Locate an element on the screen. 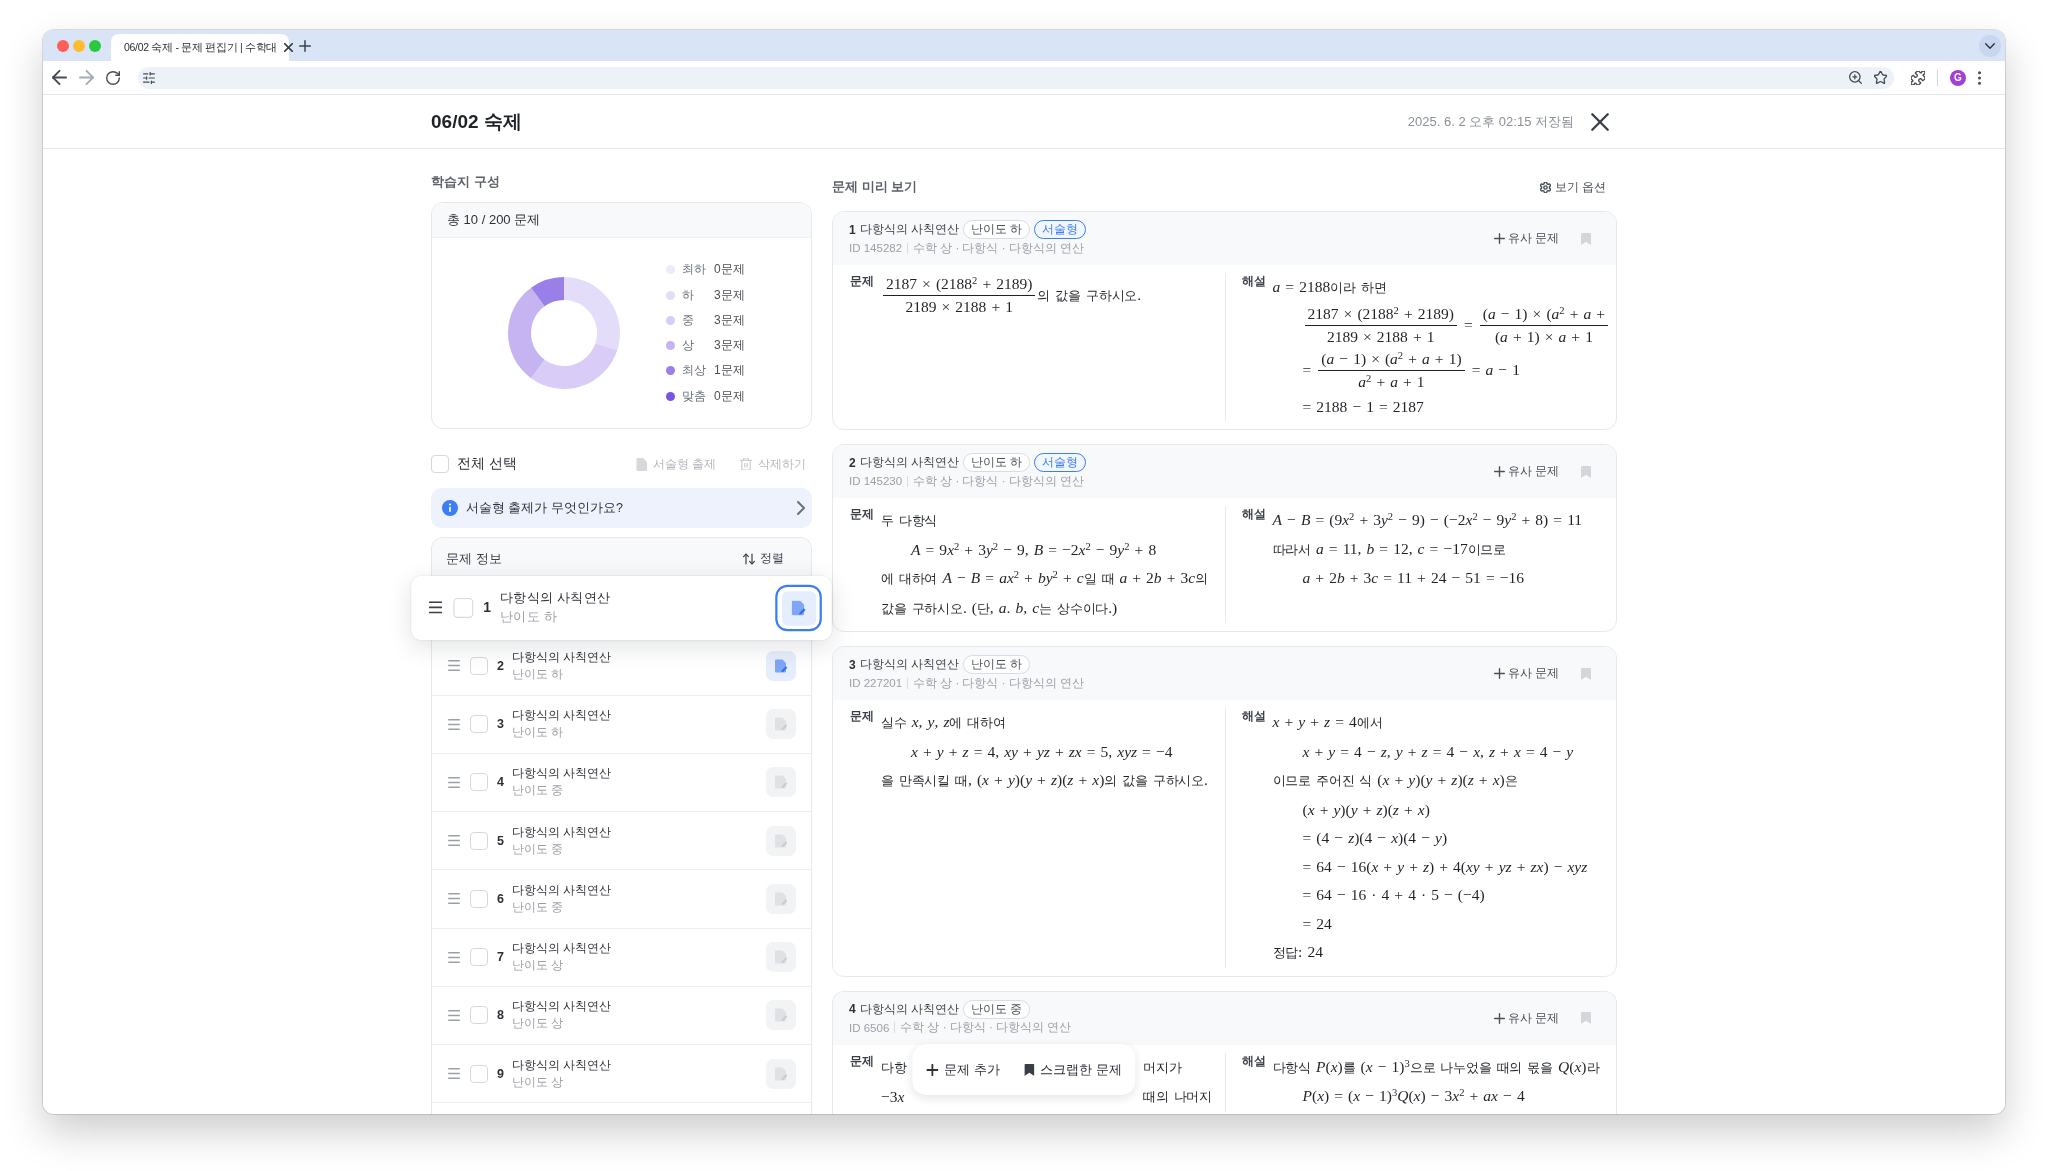 This screenshot has height=1171, width=2048. problem-number: 8 is located at coordinates (500, 1015).